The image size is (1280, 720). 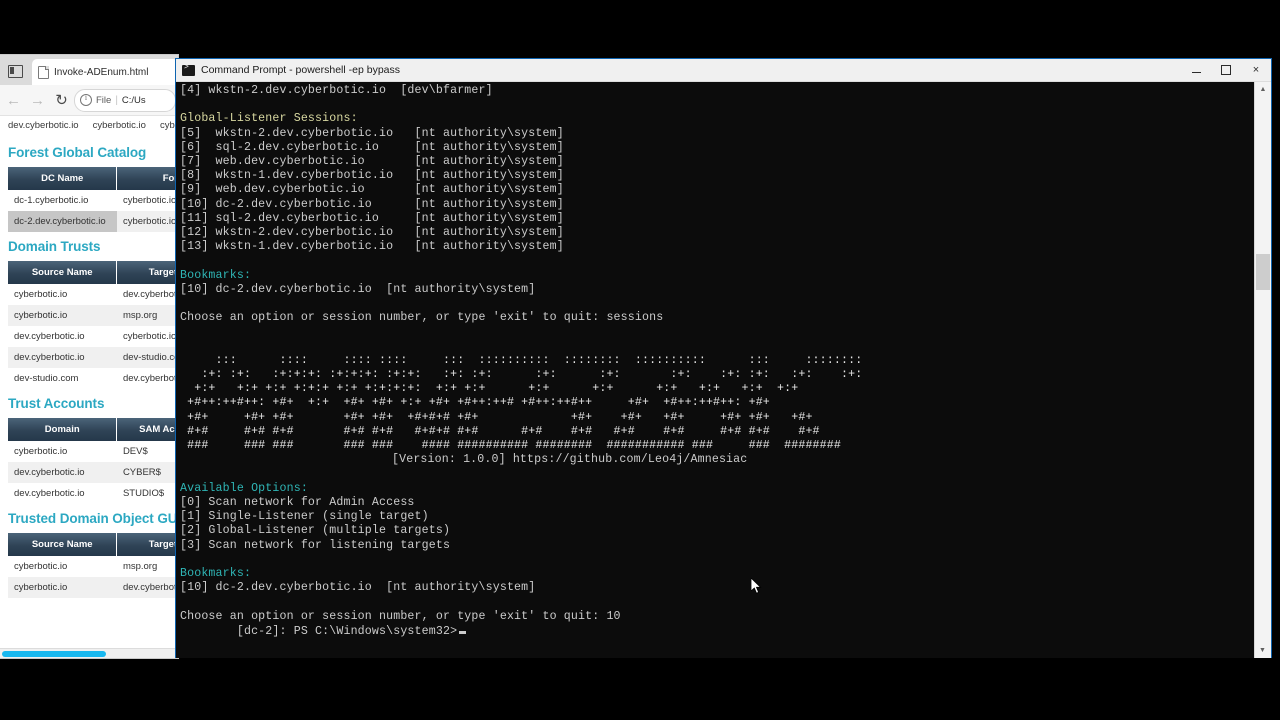 I want to click on browser-toolbar: ← → ↻ File | C:/Us, so click(x=89, y=100).